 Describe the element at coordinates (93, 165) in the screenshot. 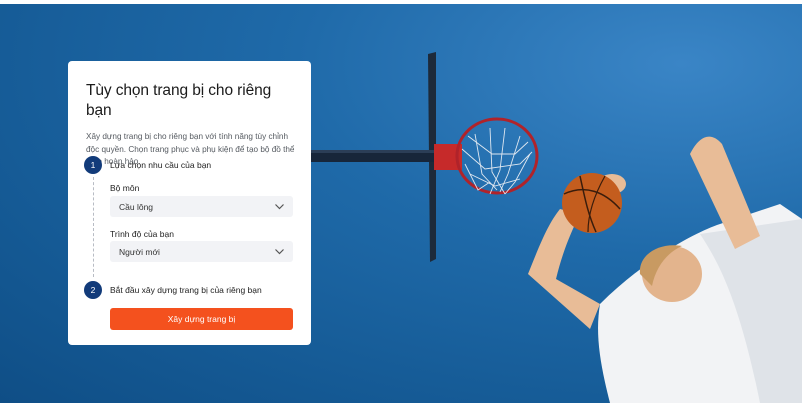

I see `step-1-badge: 1` at that location.